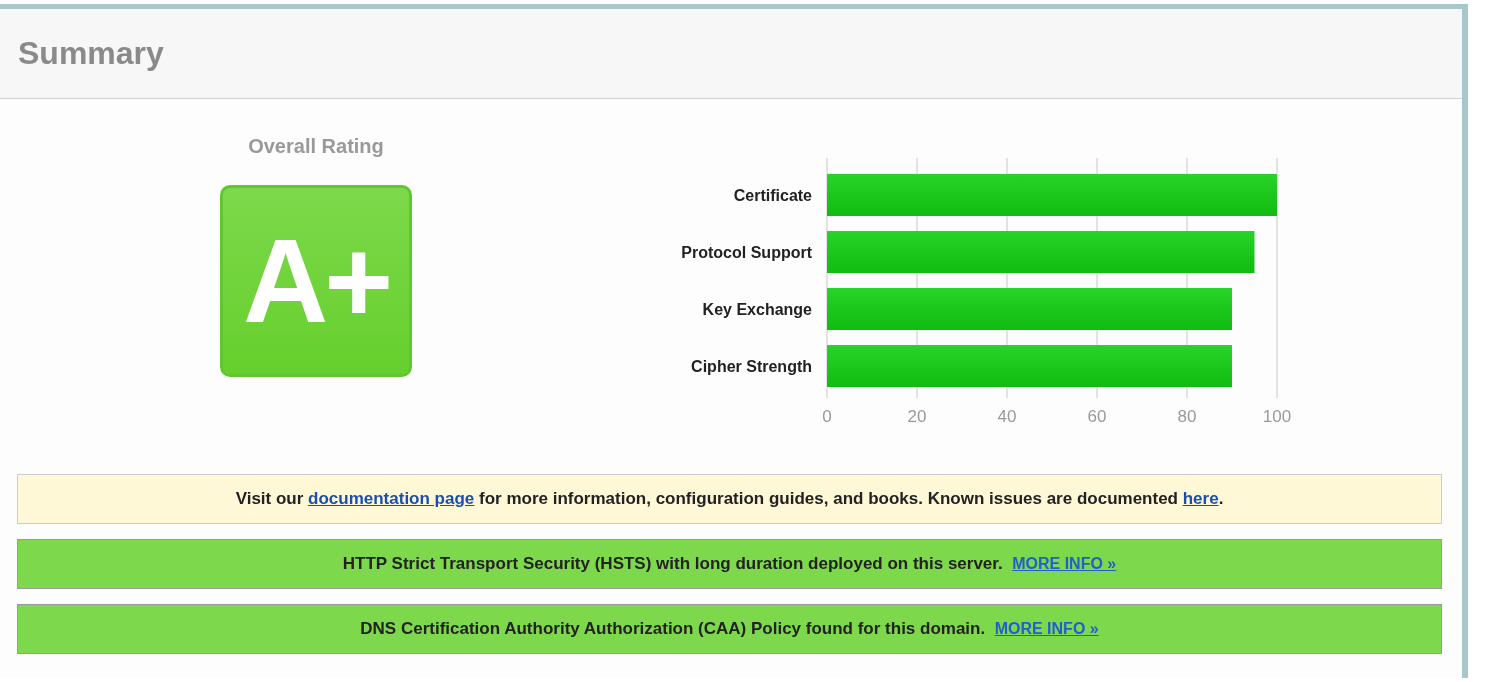  I want to click on bar-label: Protocol Support, so click(746, 252).